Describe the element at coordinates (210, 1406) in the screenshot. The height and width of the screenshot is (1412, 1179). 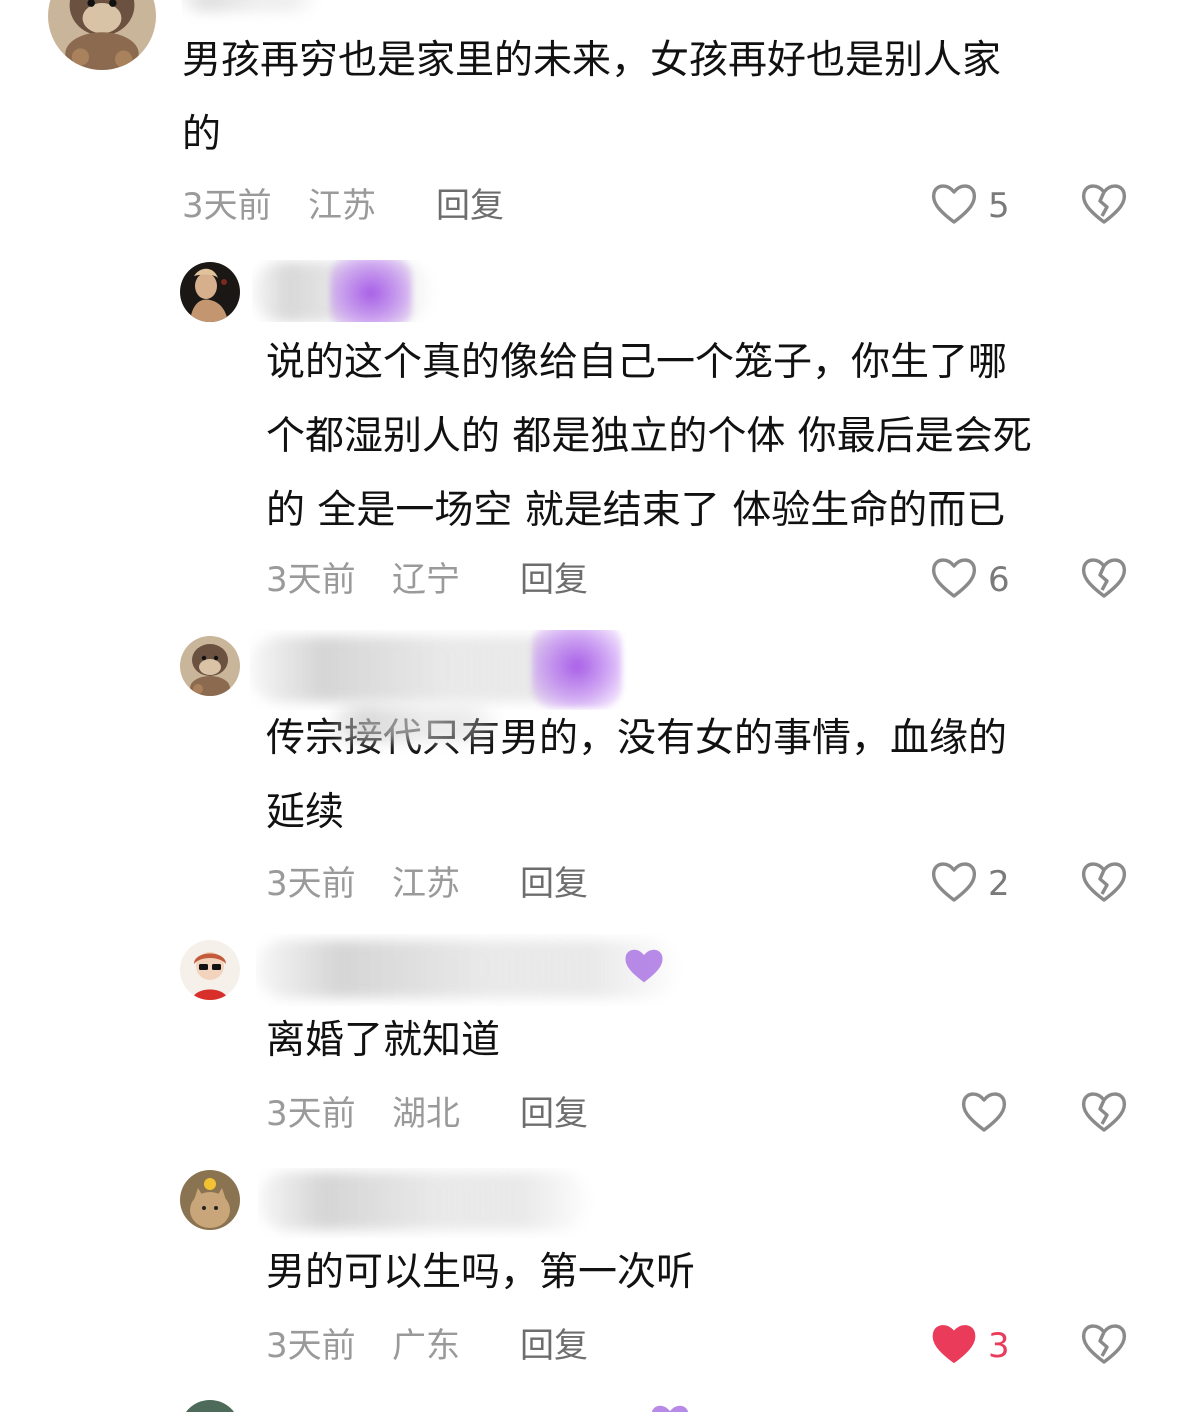
I see `avatar-next` at that location.